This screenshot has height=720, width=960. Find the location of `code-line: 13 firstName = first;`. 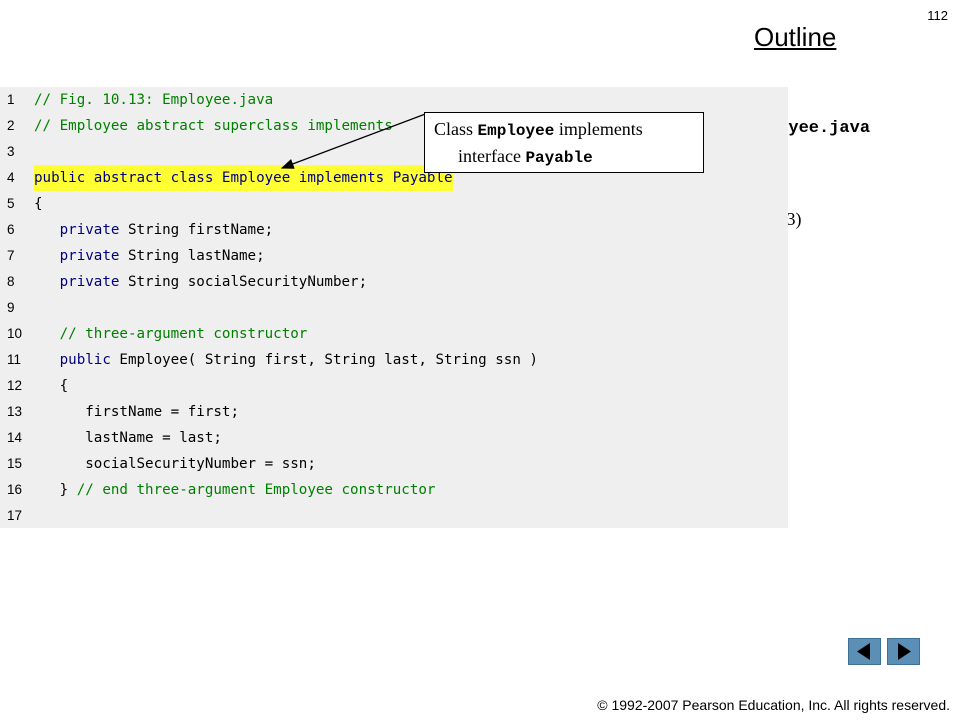

code-line: 13 firstName = first; is located at coordinates (394, 412).